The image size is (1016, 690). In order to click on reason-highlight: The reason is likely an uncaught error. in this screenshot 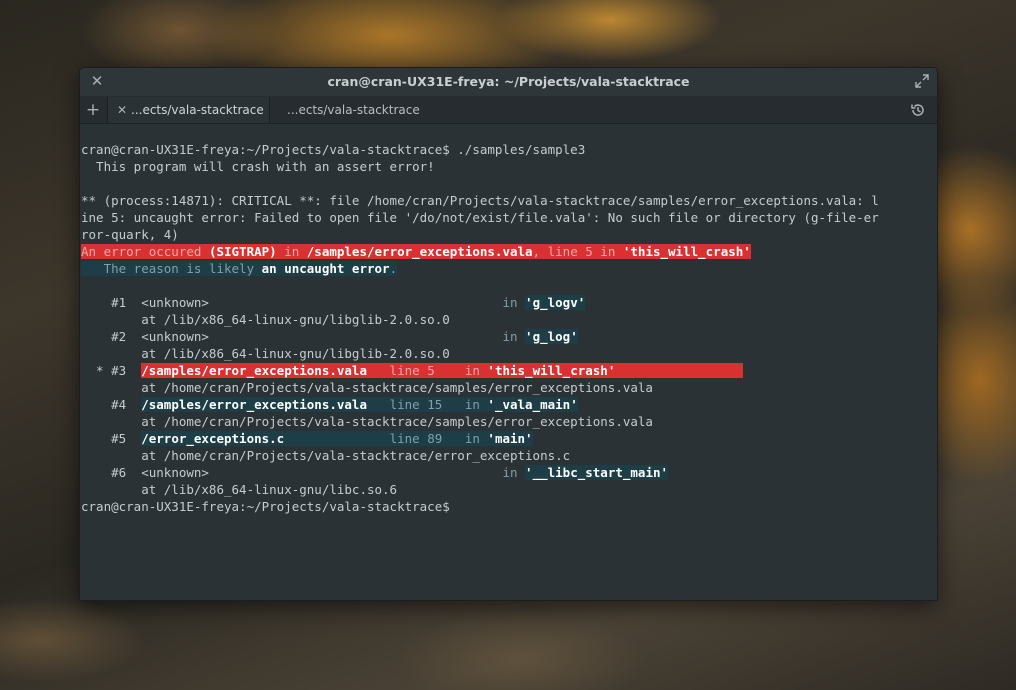, I will do `click(239, 268)`.